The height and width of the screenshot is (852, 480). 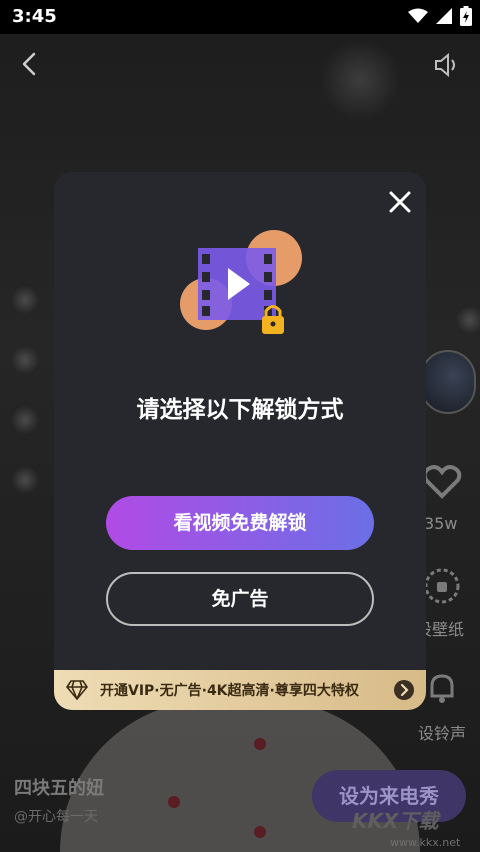 What do you see at coordinates (229, 691) in the screenshot?
I see `vip-banner-text: 开通VIP·无广告·4K超高清·尊享四大特权` at bounding box center [229, 691].